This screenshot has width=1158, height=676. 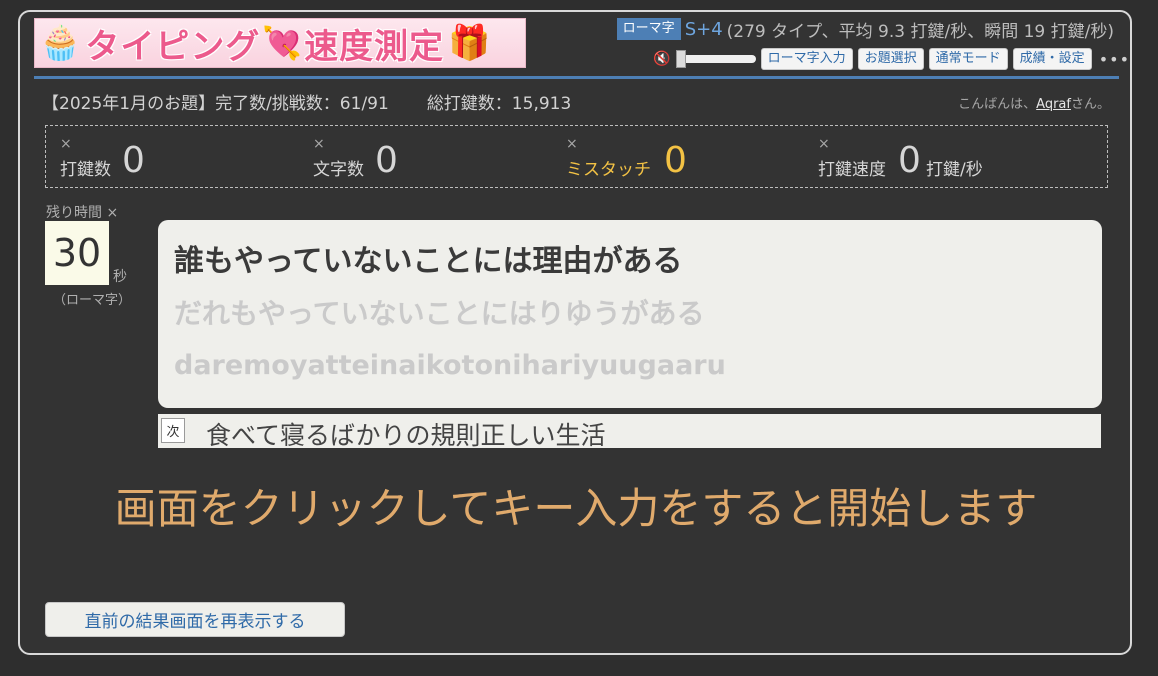 What do you see at coordinates (1114, 59) in the screenshot?
I see `more-menu-icon: •••` at bounding box center [1114, 59].